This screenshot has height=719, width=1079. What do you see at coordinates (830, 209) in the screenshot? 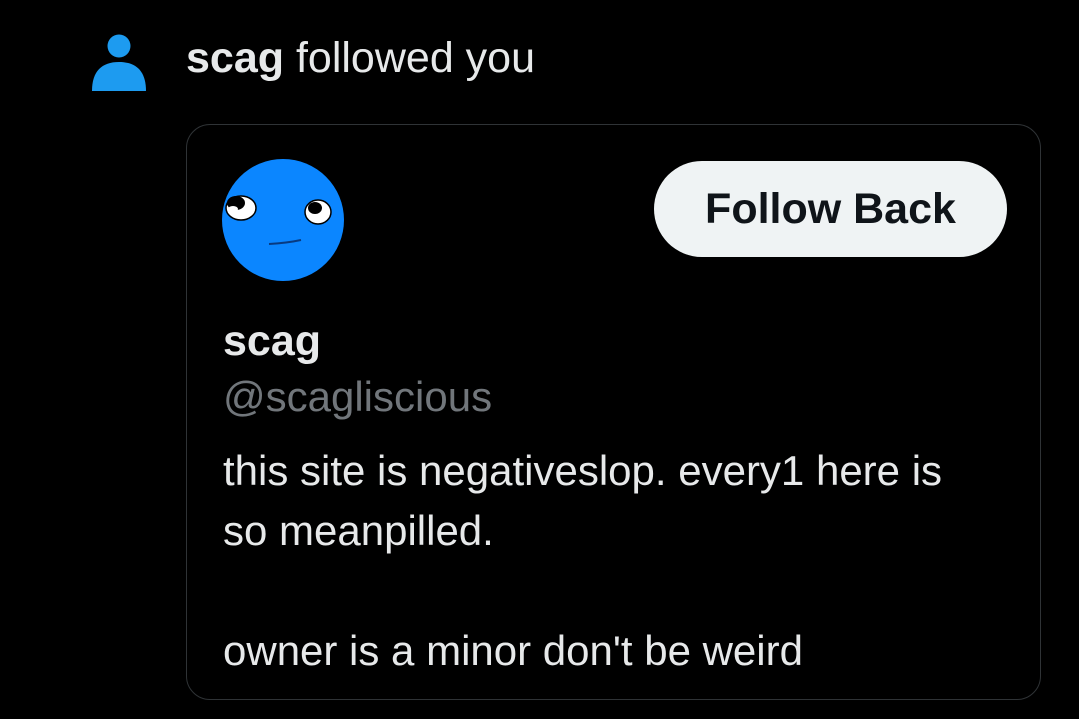
I see `follow-back-button: Follow Back` at bounding box center [830, 209].